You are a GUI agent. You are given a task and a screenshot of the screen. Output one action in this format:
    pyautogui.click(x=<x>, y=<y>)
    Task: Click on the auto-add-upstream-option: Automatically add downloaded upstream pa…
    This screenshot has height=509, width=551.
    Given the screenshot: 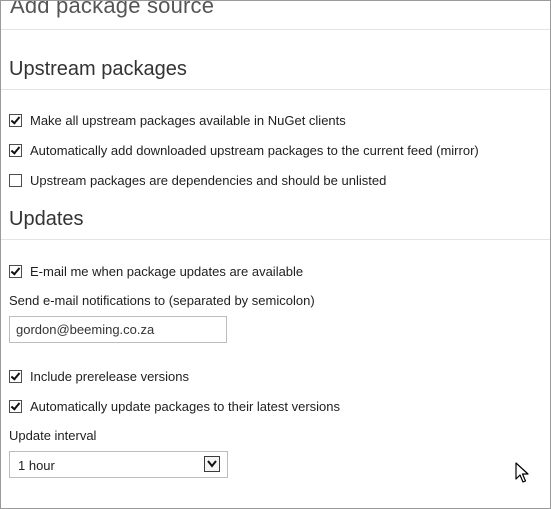 What is the action you would take?
    pyautogui.click(x=244, y=150)
    